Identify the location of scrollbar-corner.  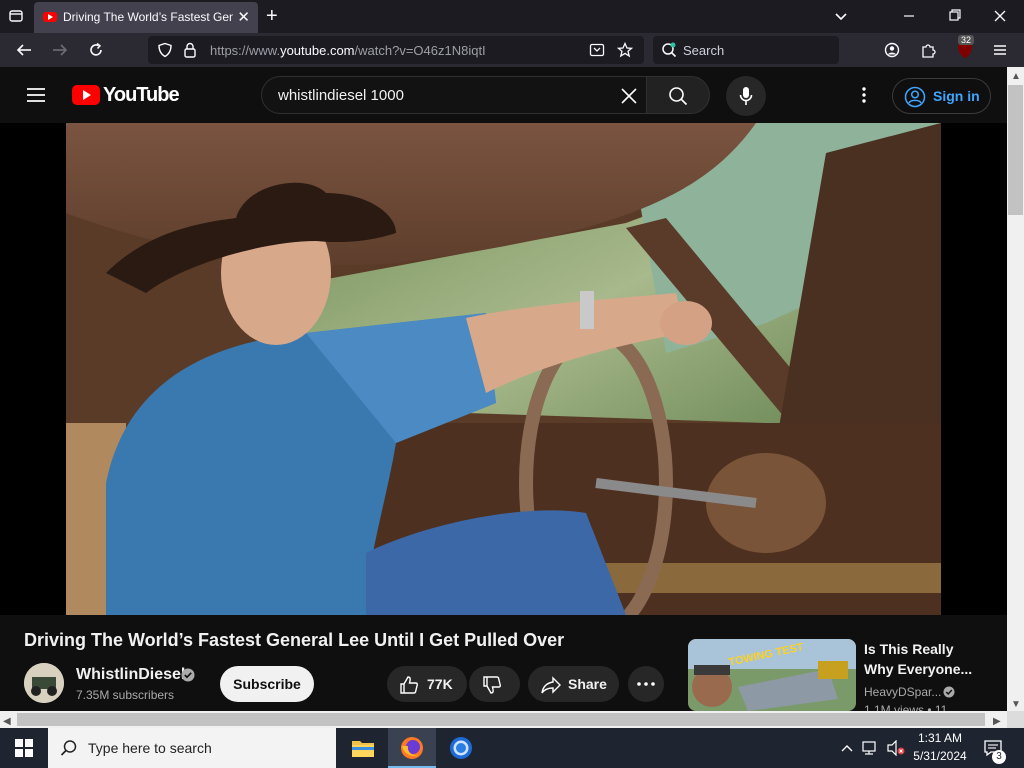
(1015, 719).